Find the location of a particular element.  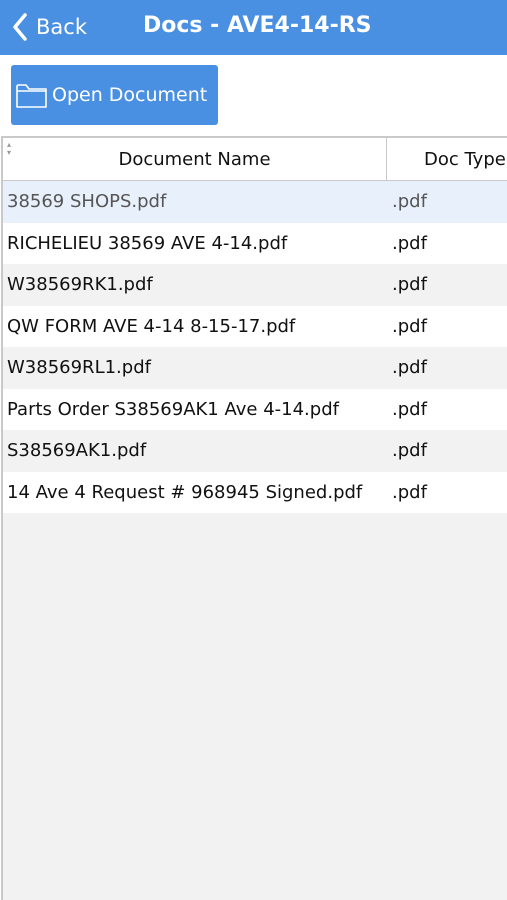

open-document-button: Open Document is located at coordinates (114, 95).